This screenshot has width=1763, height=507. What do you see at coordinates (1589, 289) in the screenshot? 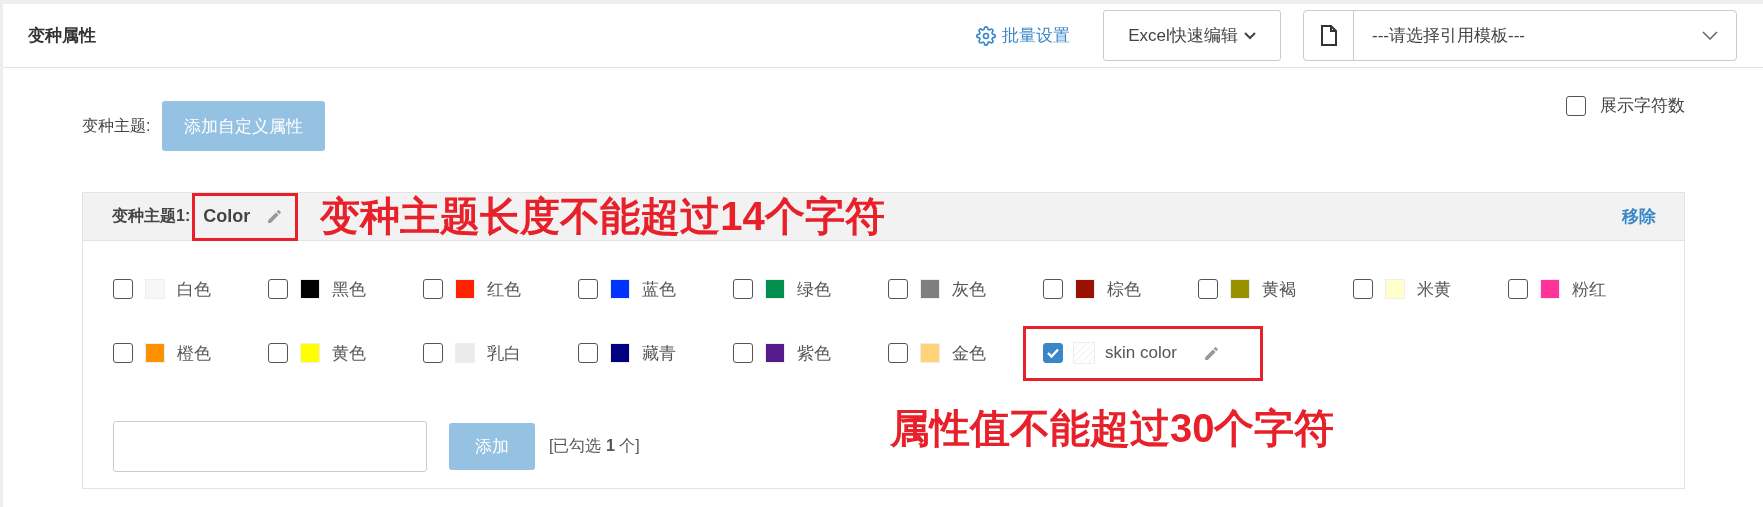
I see `option-label: 粉红` at bounding box center [1589, 289].